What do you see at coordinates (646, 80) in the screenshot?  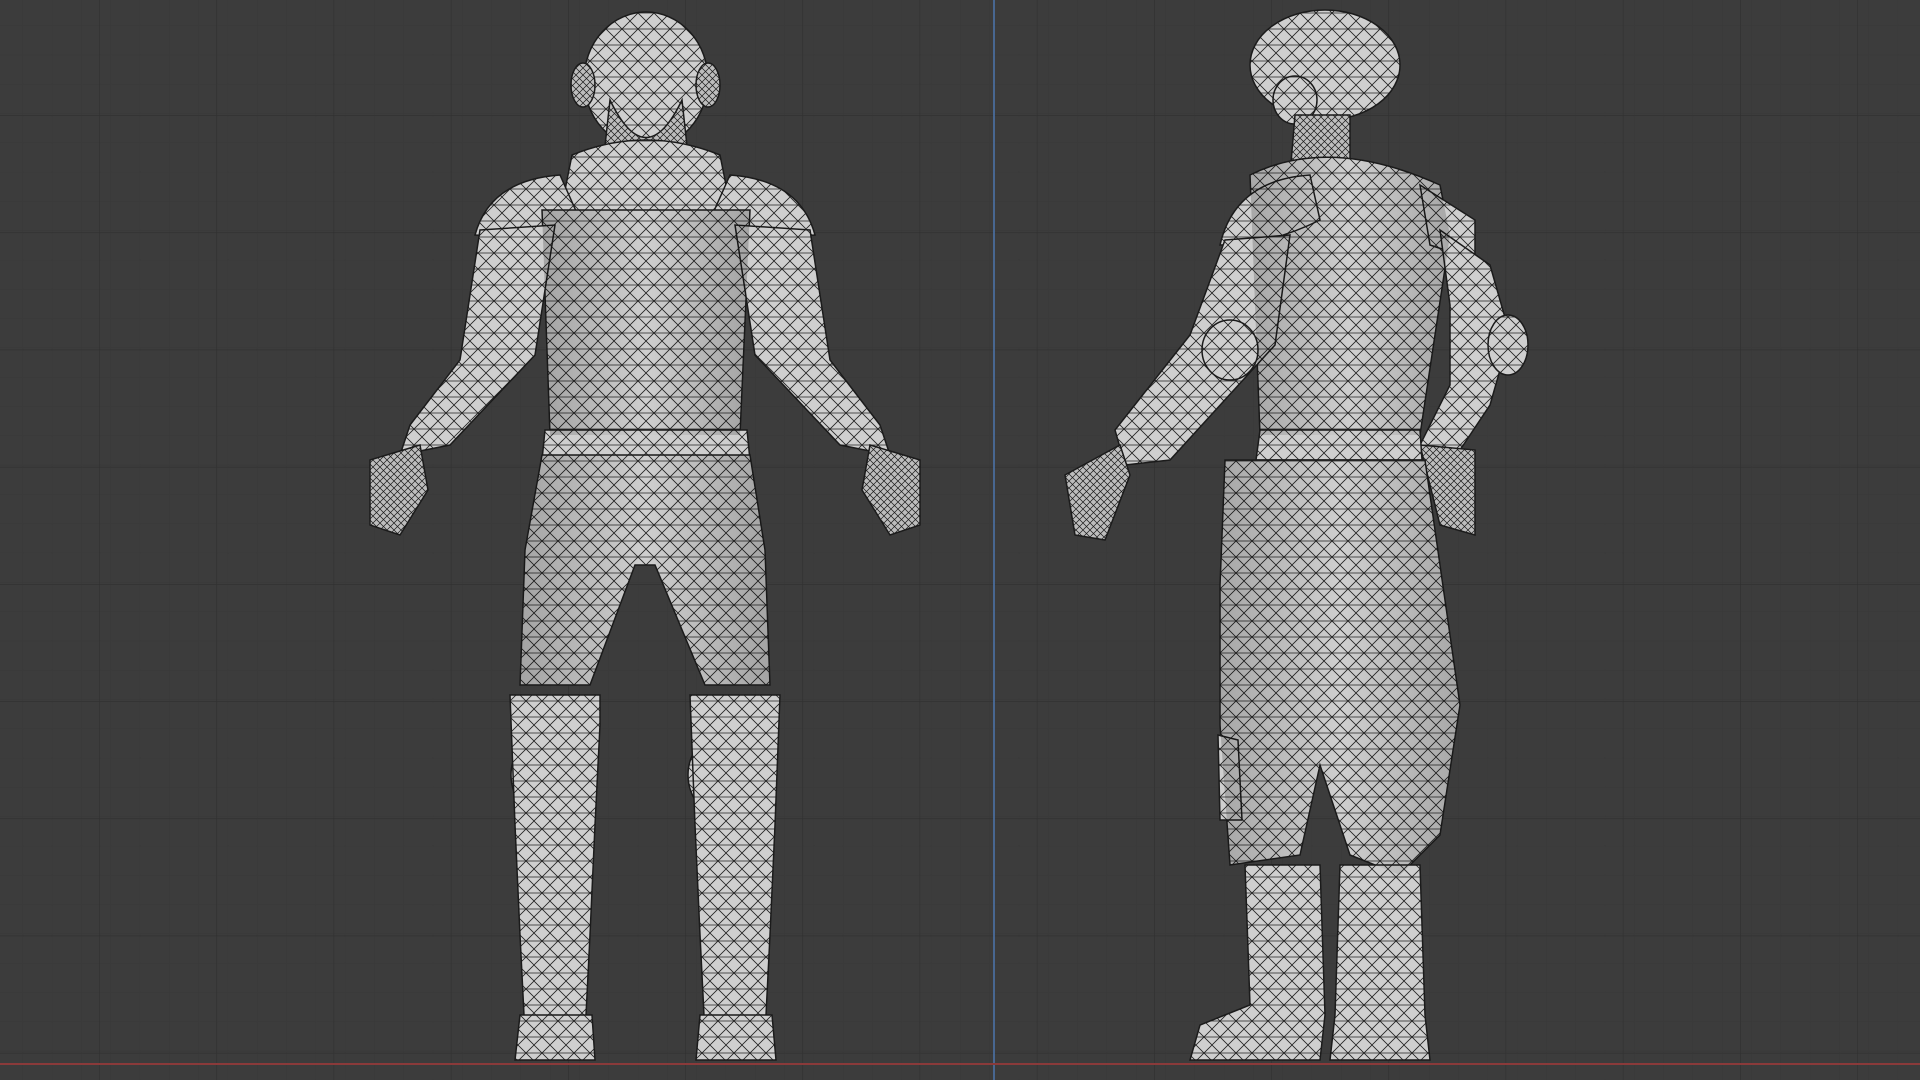 I see `helmet` at bounding box center [646, 80].